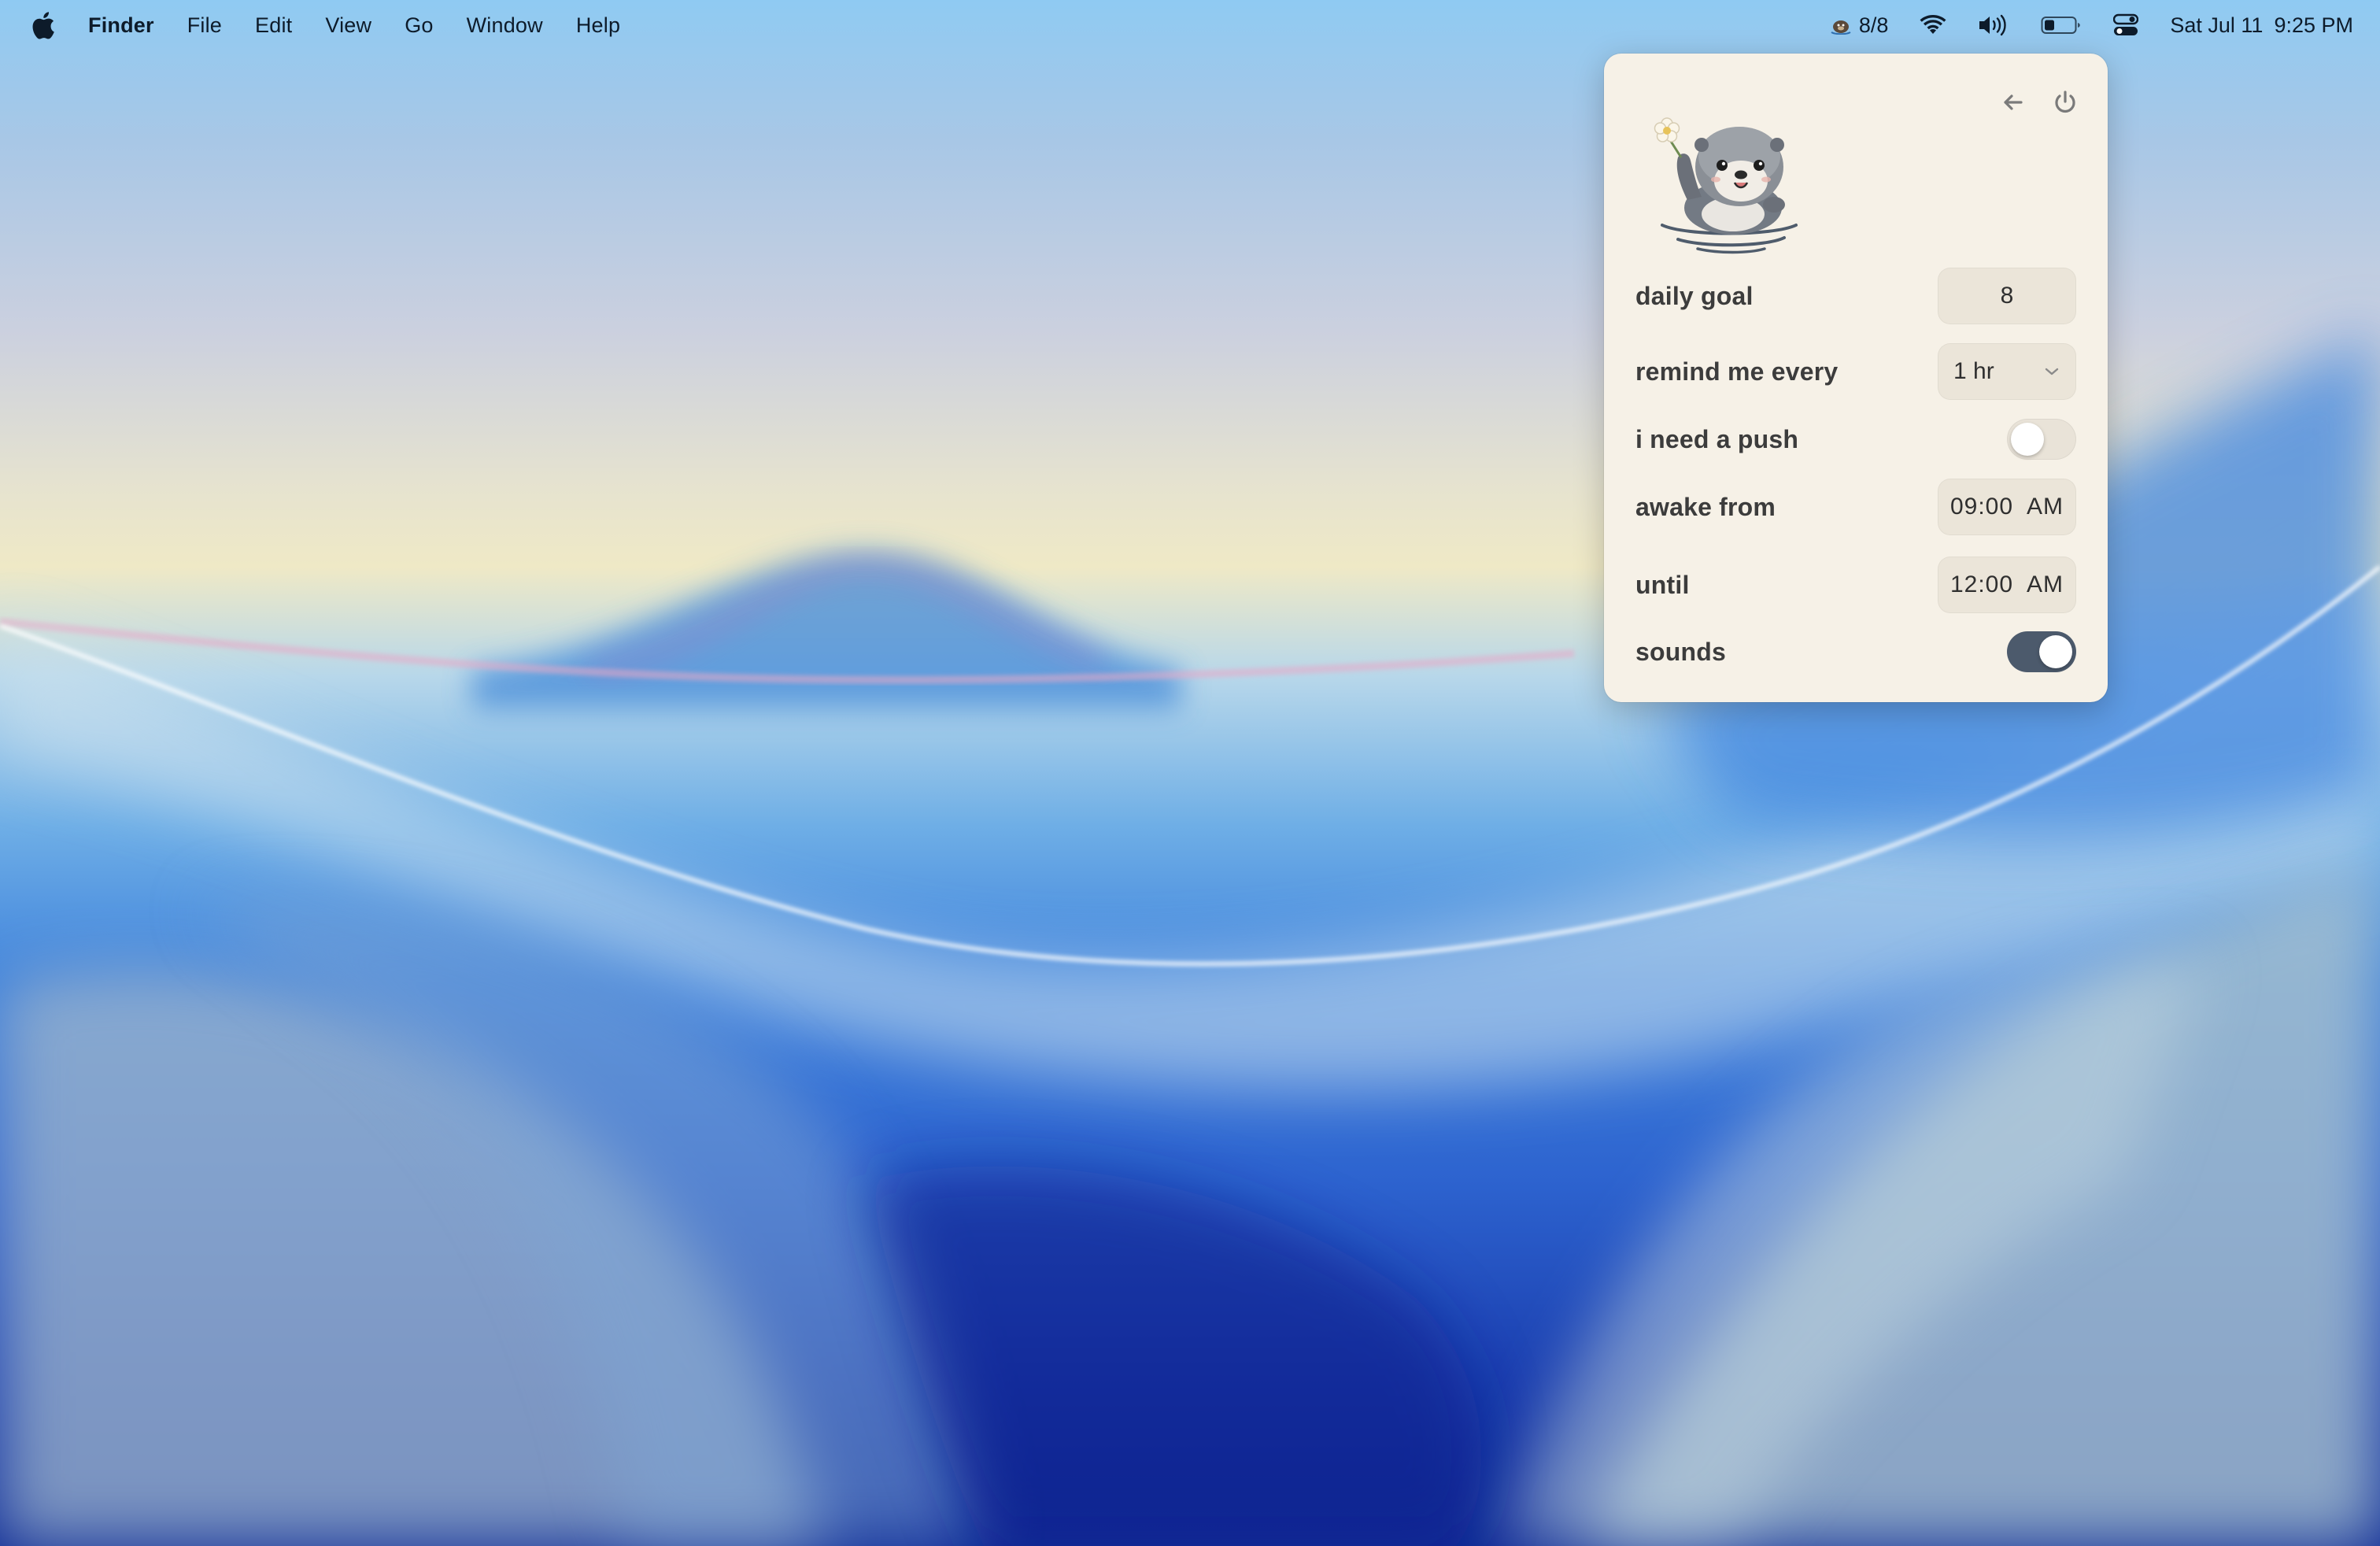  I want to click on otter-mascot-illustration, so click(1730, 184).